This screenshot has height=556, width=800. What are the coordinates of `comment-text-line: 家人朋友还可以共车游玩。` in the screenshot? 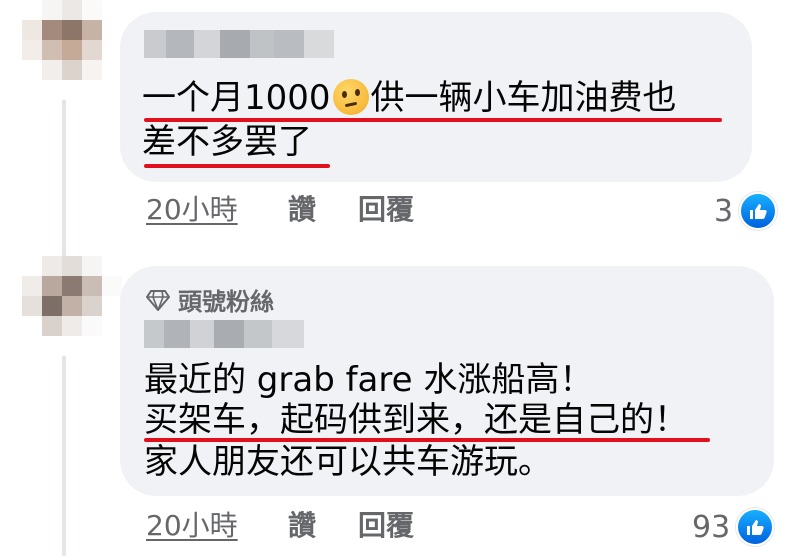 It's located at (348, 462).